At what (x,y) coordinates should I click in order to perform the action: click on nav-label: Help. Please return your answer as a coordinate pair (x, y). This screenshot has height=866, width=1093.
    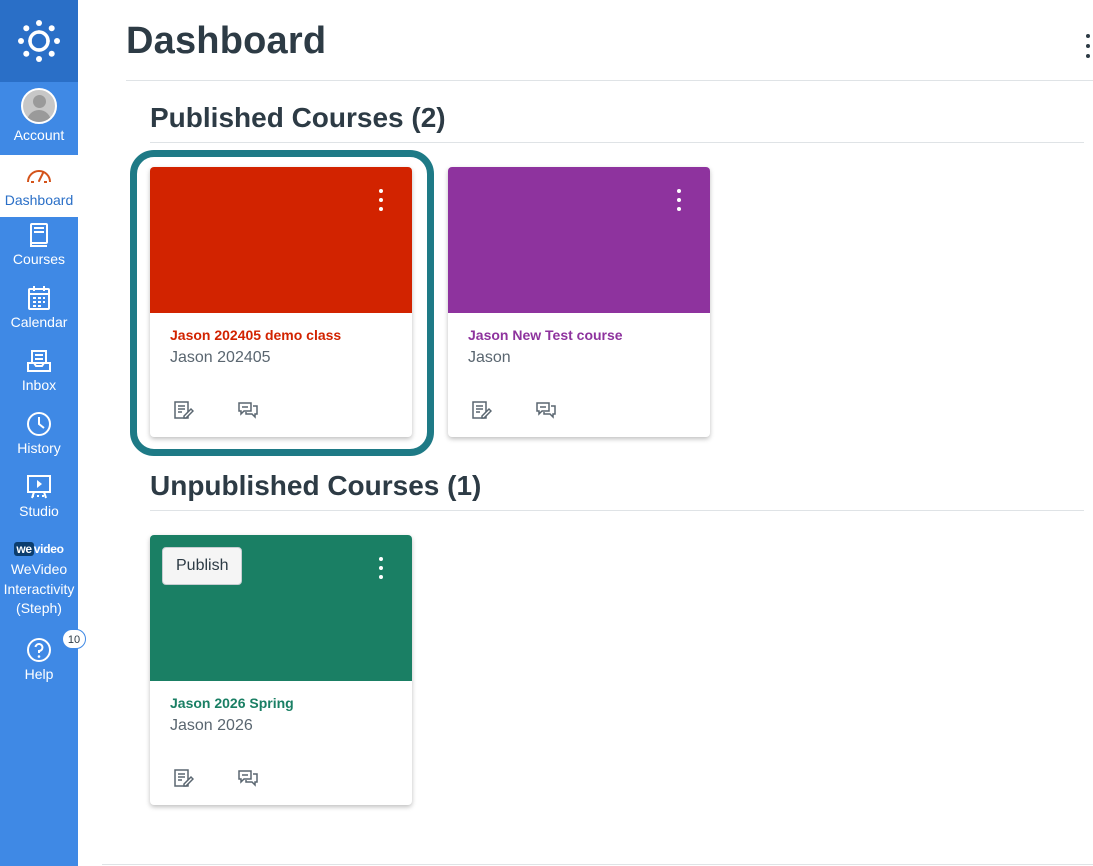
    Looking at the image, I should click on (39, 674).